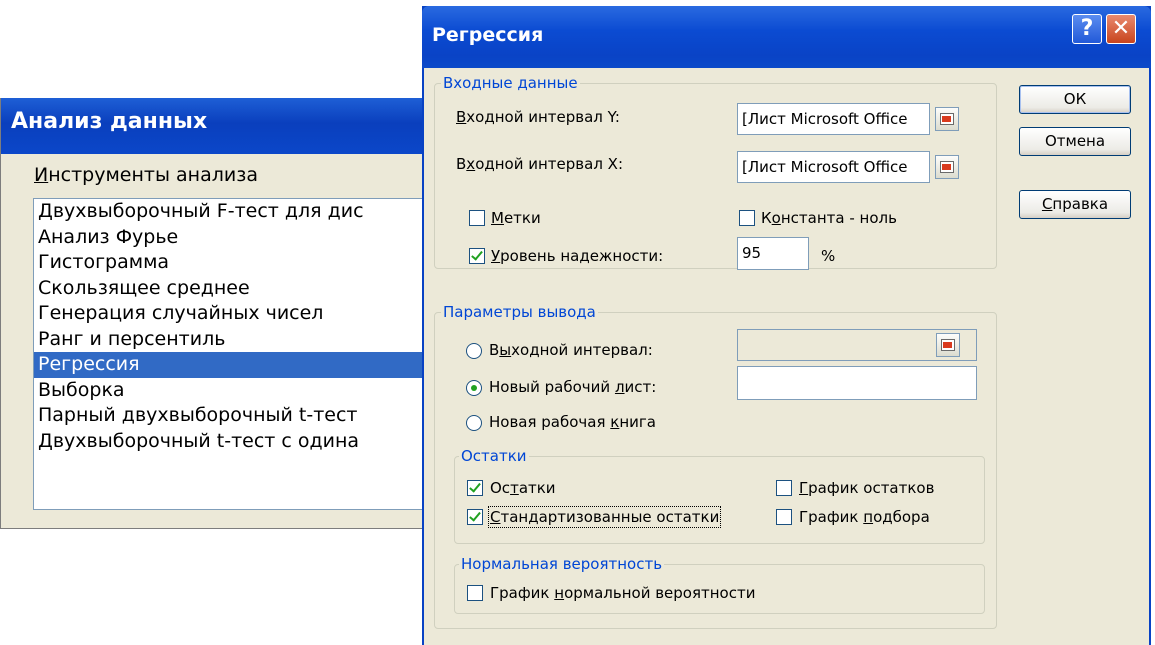  I want to click on cancel-button: Отмена, so click(1075, 141).